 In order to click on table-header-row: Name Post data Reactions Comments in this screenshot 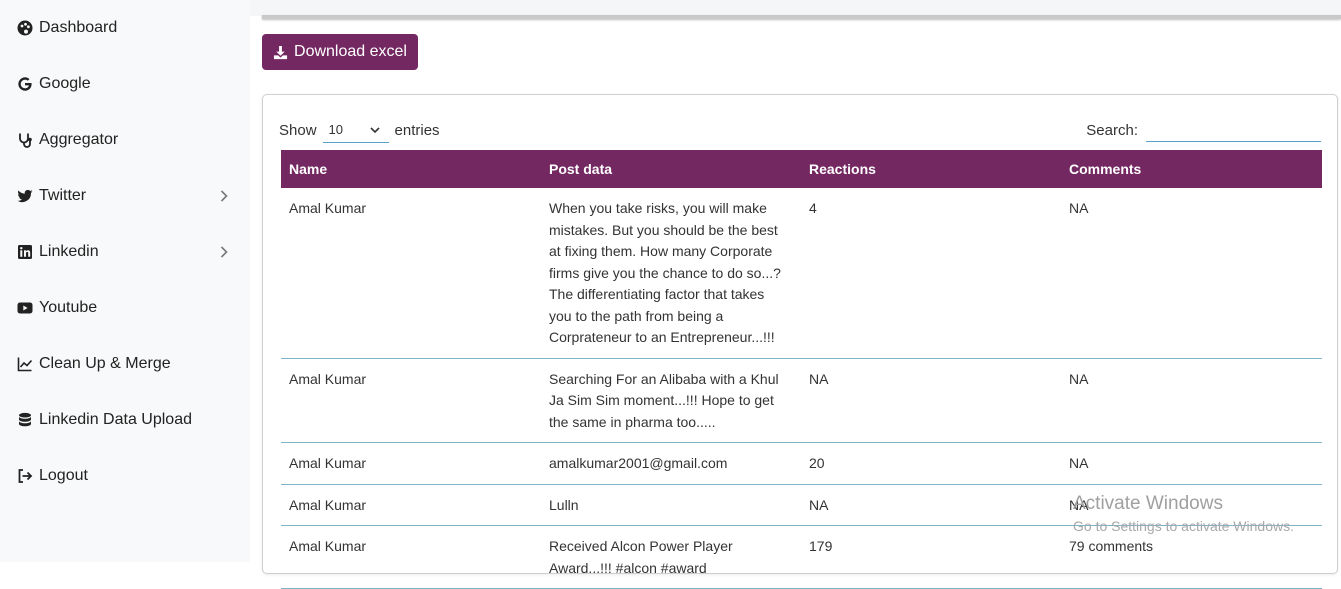, I will do `click(801, 169)`.